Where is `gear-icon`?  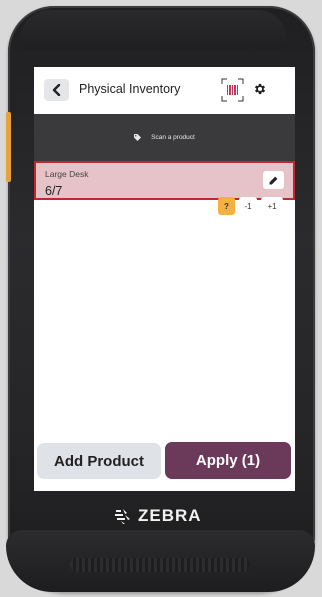
gear-icon is located at coordinates (260, 89).